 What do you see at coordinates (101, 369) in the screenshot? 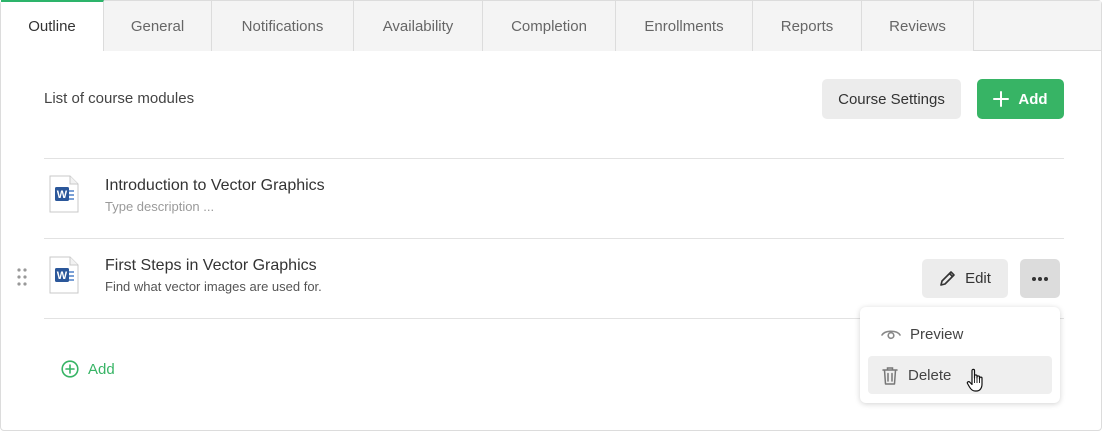
I see `add-module-link-label: Add` at bounding box center [101, 369].